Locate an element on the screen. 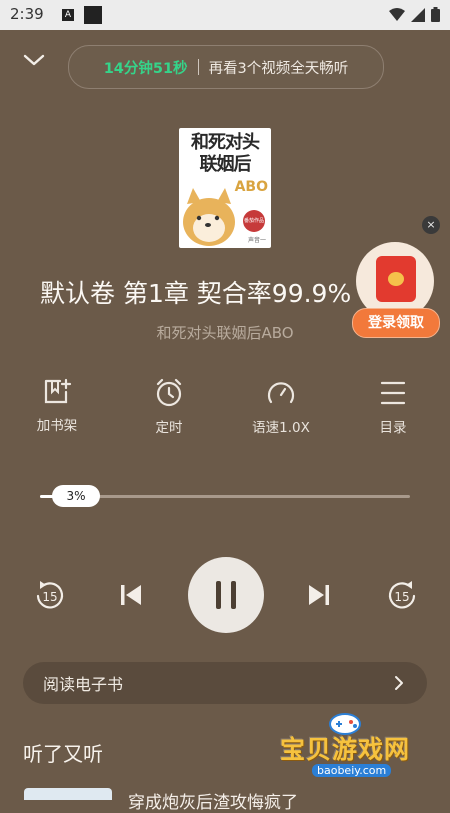  status-time: 2:39 is located at coordinates (27, 14).